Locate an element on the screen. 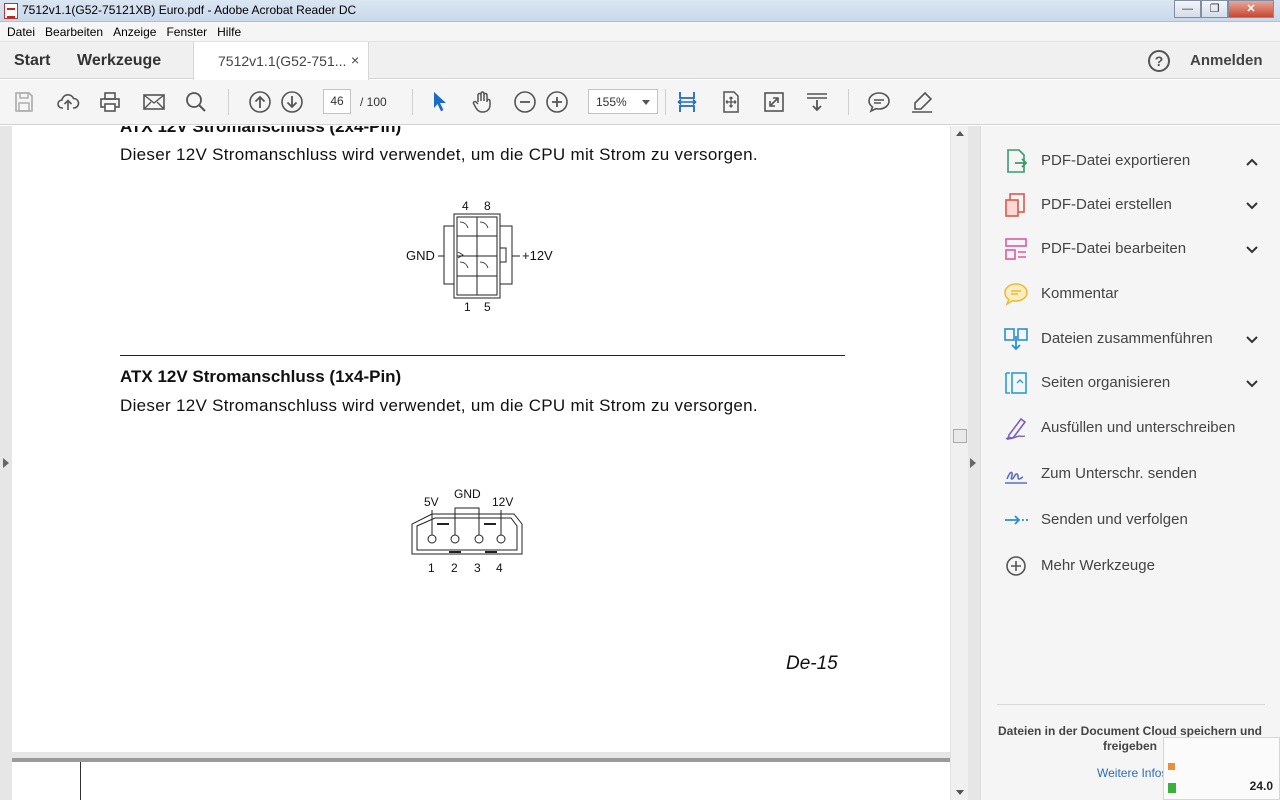 Image resolution: width=1280 pixels, height=800 pixels. send-for-signature-icon is located at coordinates (1016, 474).